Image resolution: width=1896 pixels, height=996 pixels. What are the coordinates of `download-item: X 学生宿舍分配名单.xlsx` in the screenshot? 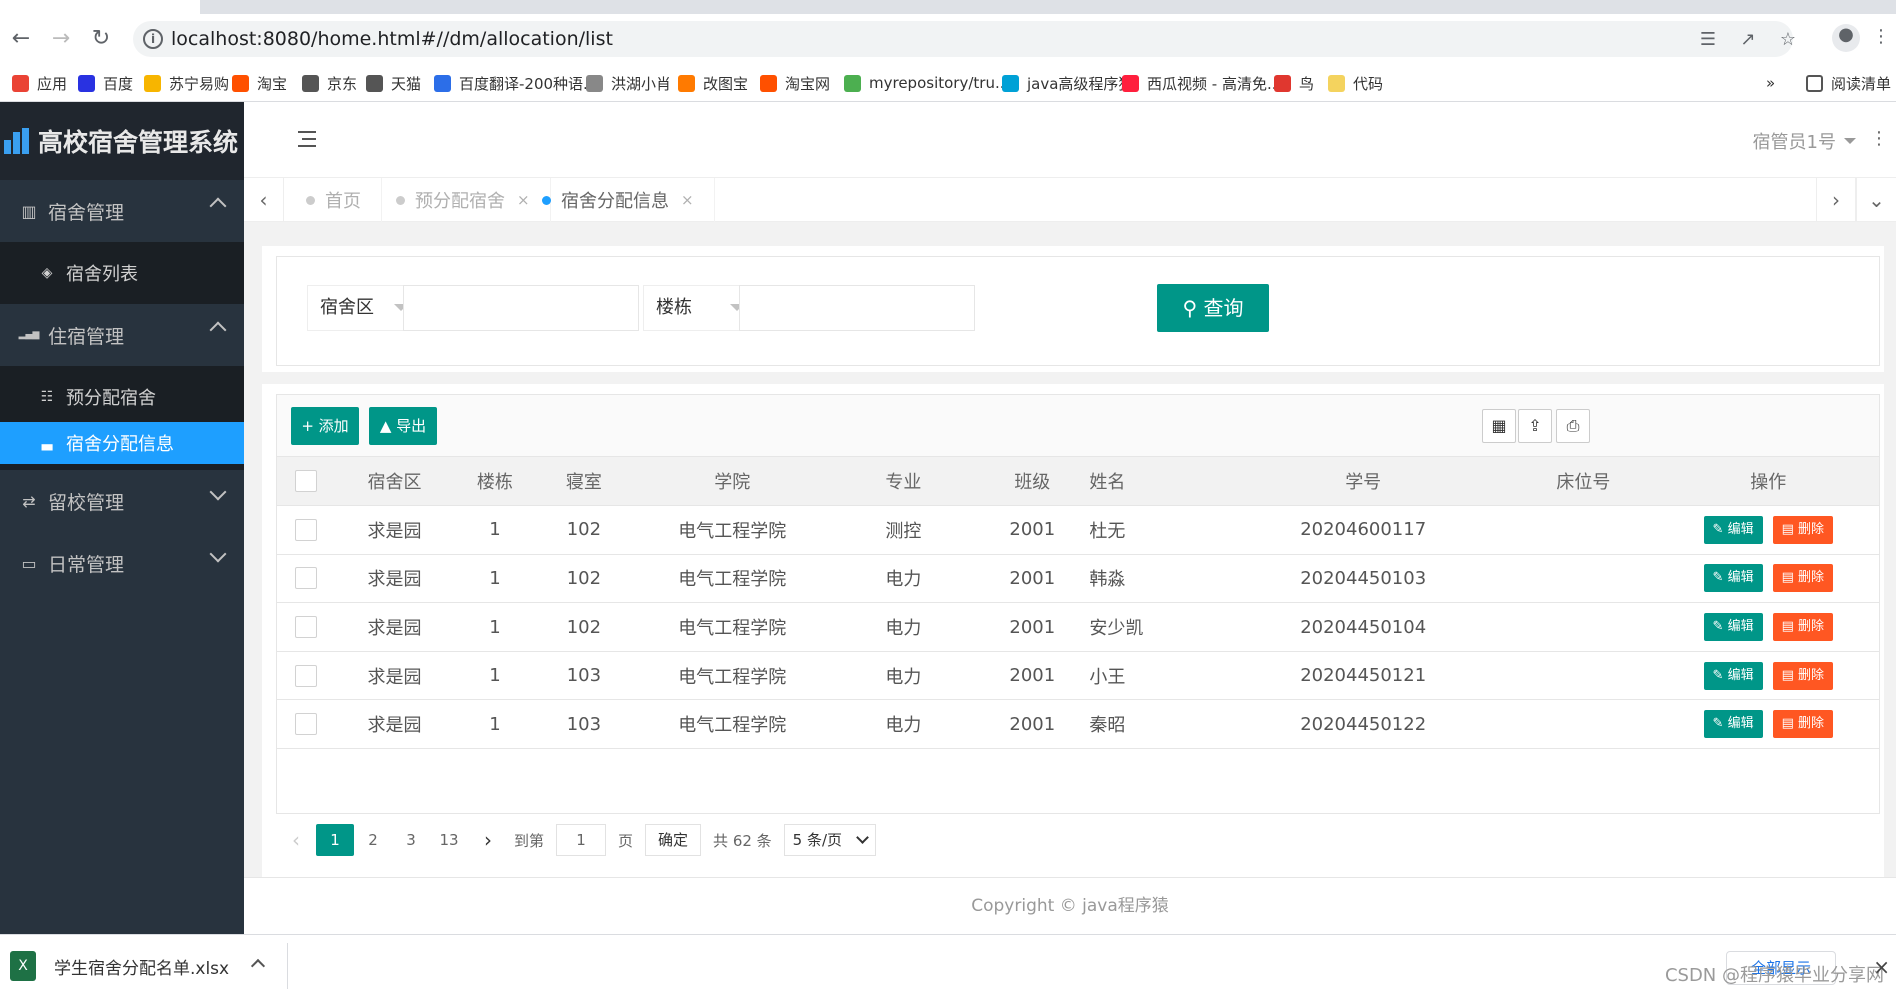 It's located at (149, 966).